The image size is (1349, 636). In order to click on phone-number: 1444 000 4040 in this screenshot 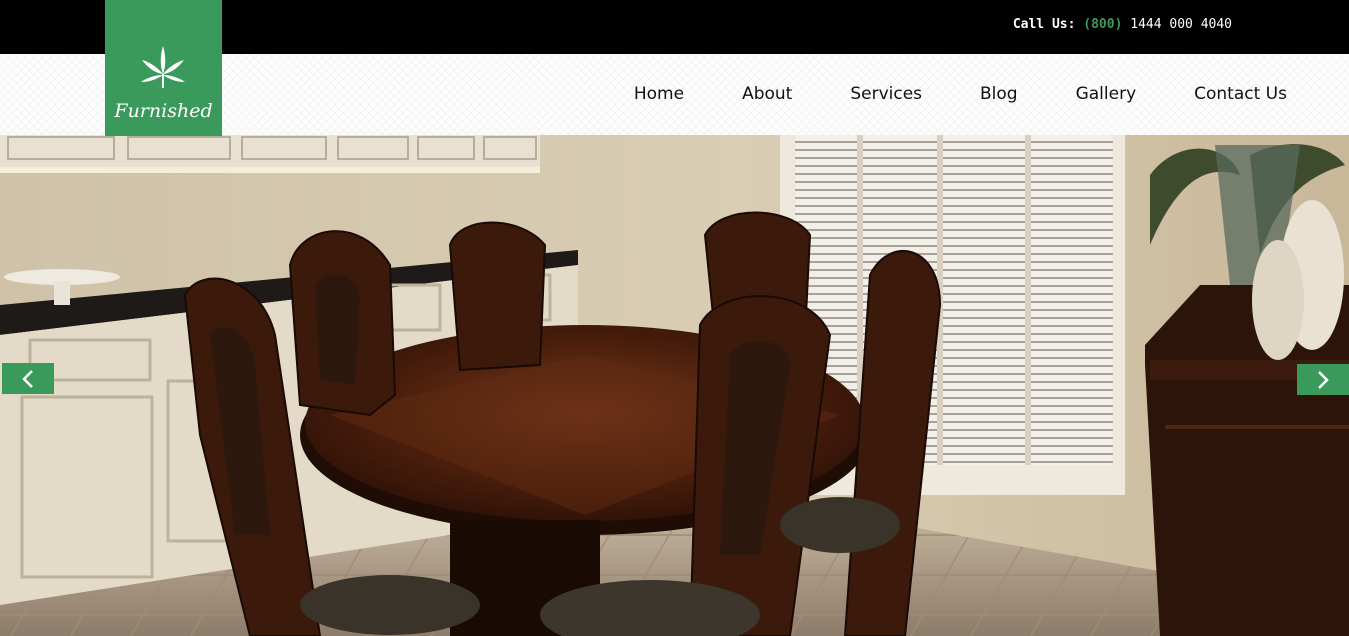, I will do `click(1177, 24)`.